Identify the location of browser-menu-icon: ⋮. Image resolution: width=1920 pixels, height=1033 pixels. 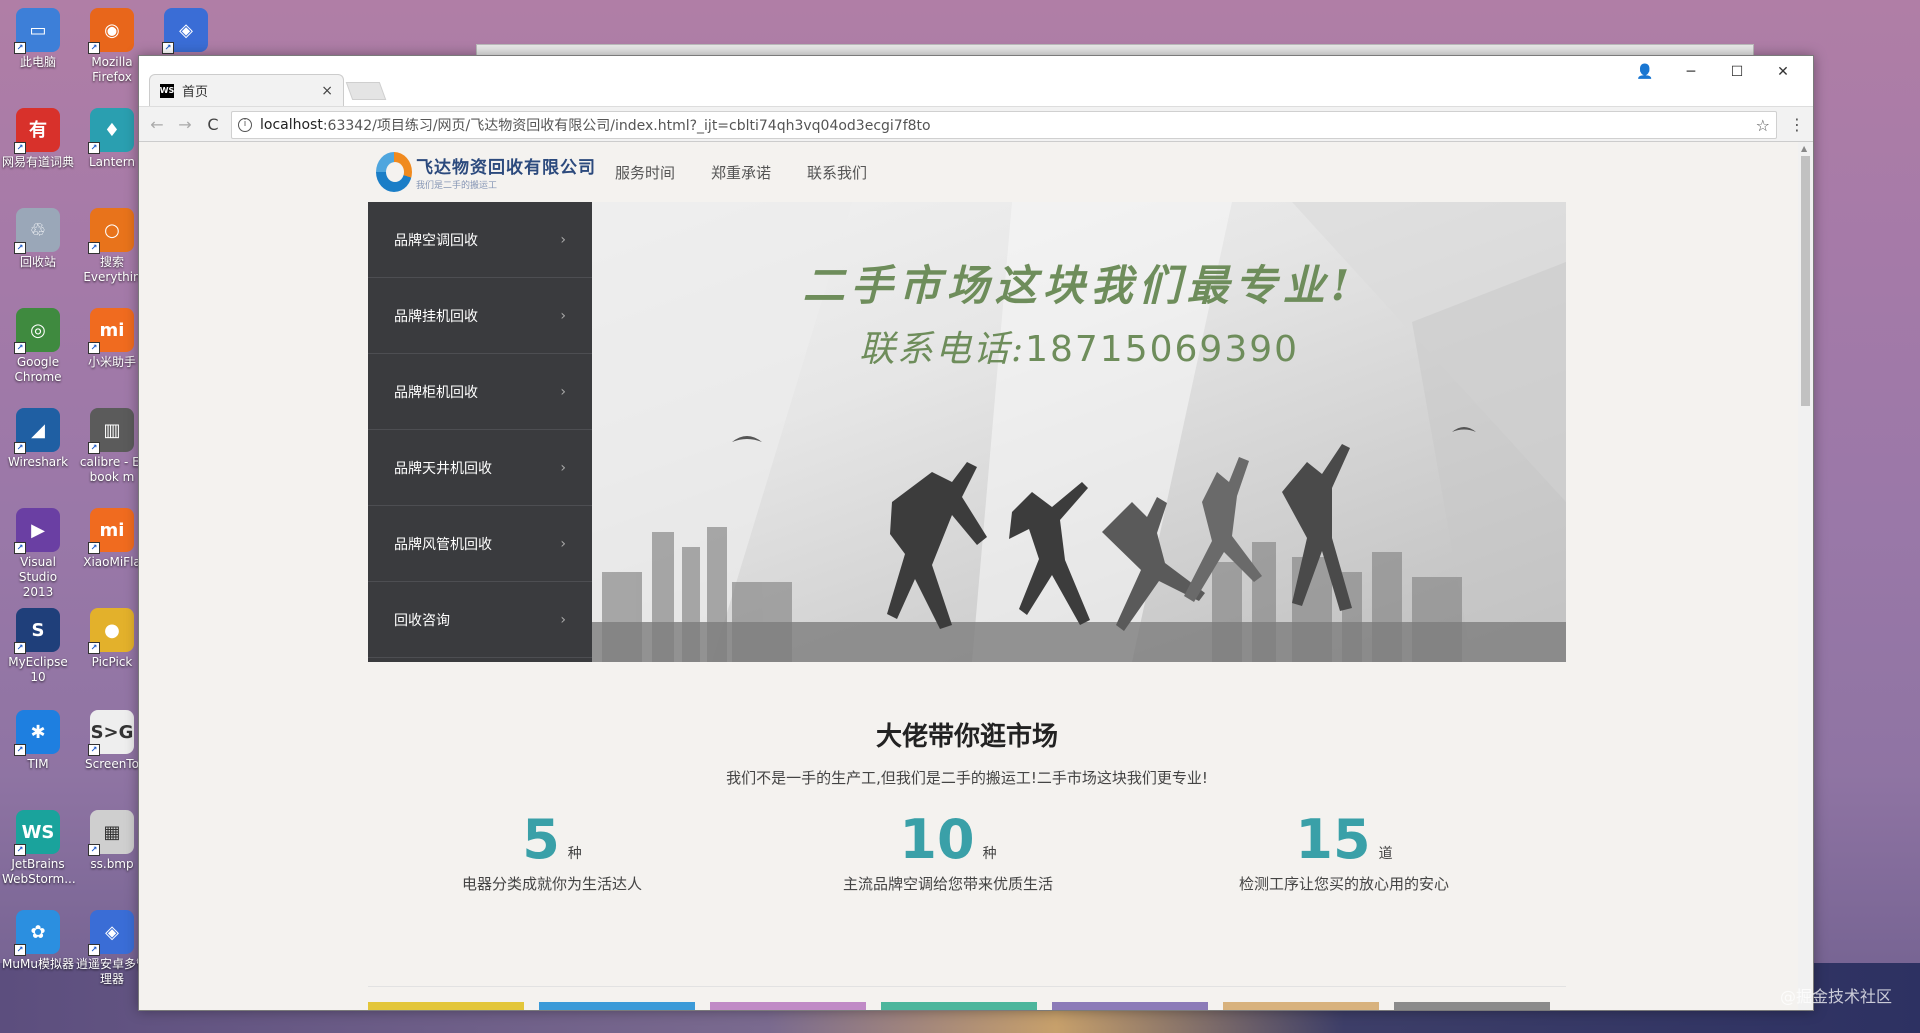
(1797, 124).